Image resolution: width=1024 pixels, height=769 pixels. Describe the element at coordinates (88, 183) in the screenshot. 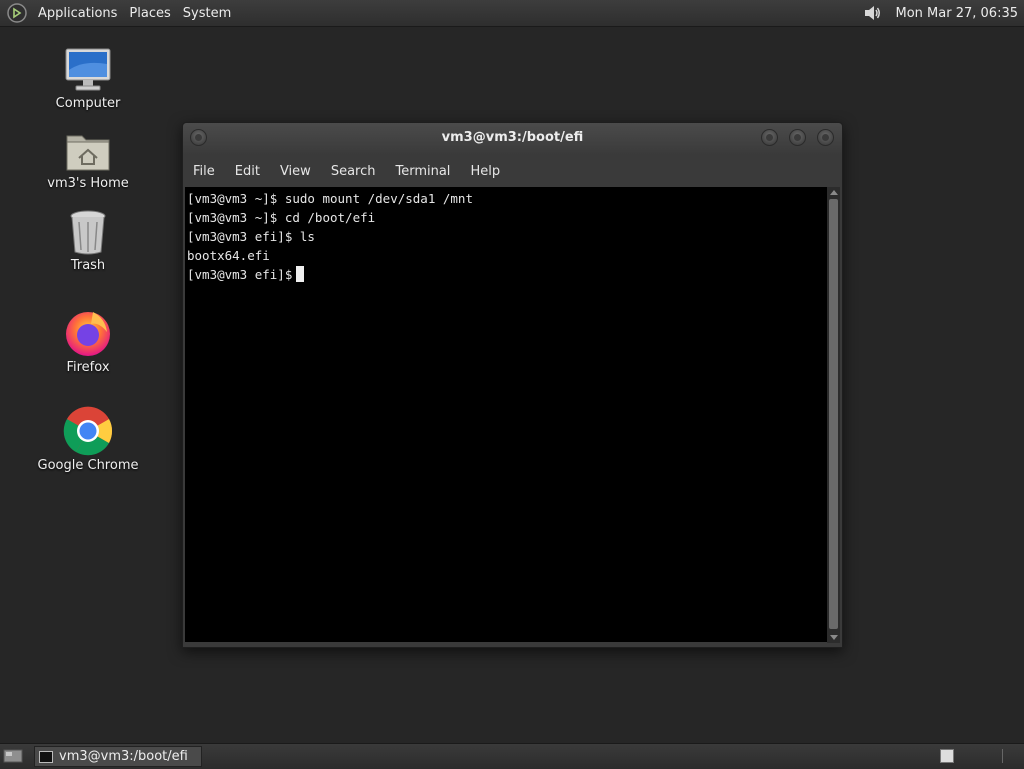

I see `desktop-icon-label: vm3's Home` at that location.